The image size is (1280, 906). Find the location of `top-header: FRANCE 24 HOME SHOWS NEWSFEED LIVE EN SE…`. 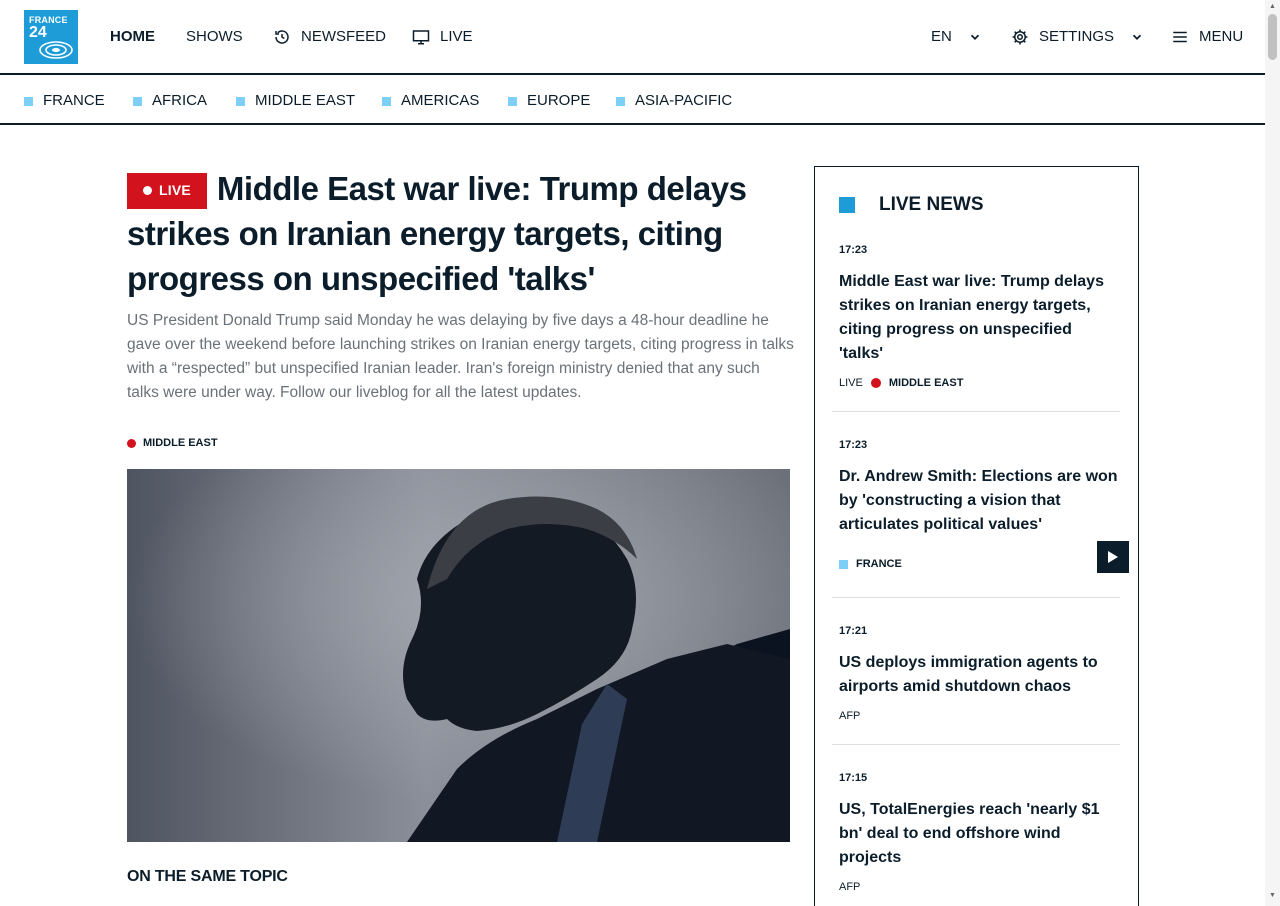

top-header: FRANCE 24 HOME SHOWS NEWSFEED LIVE EN SE… is located at coordinates (632, 37).